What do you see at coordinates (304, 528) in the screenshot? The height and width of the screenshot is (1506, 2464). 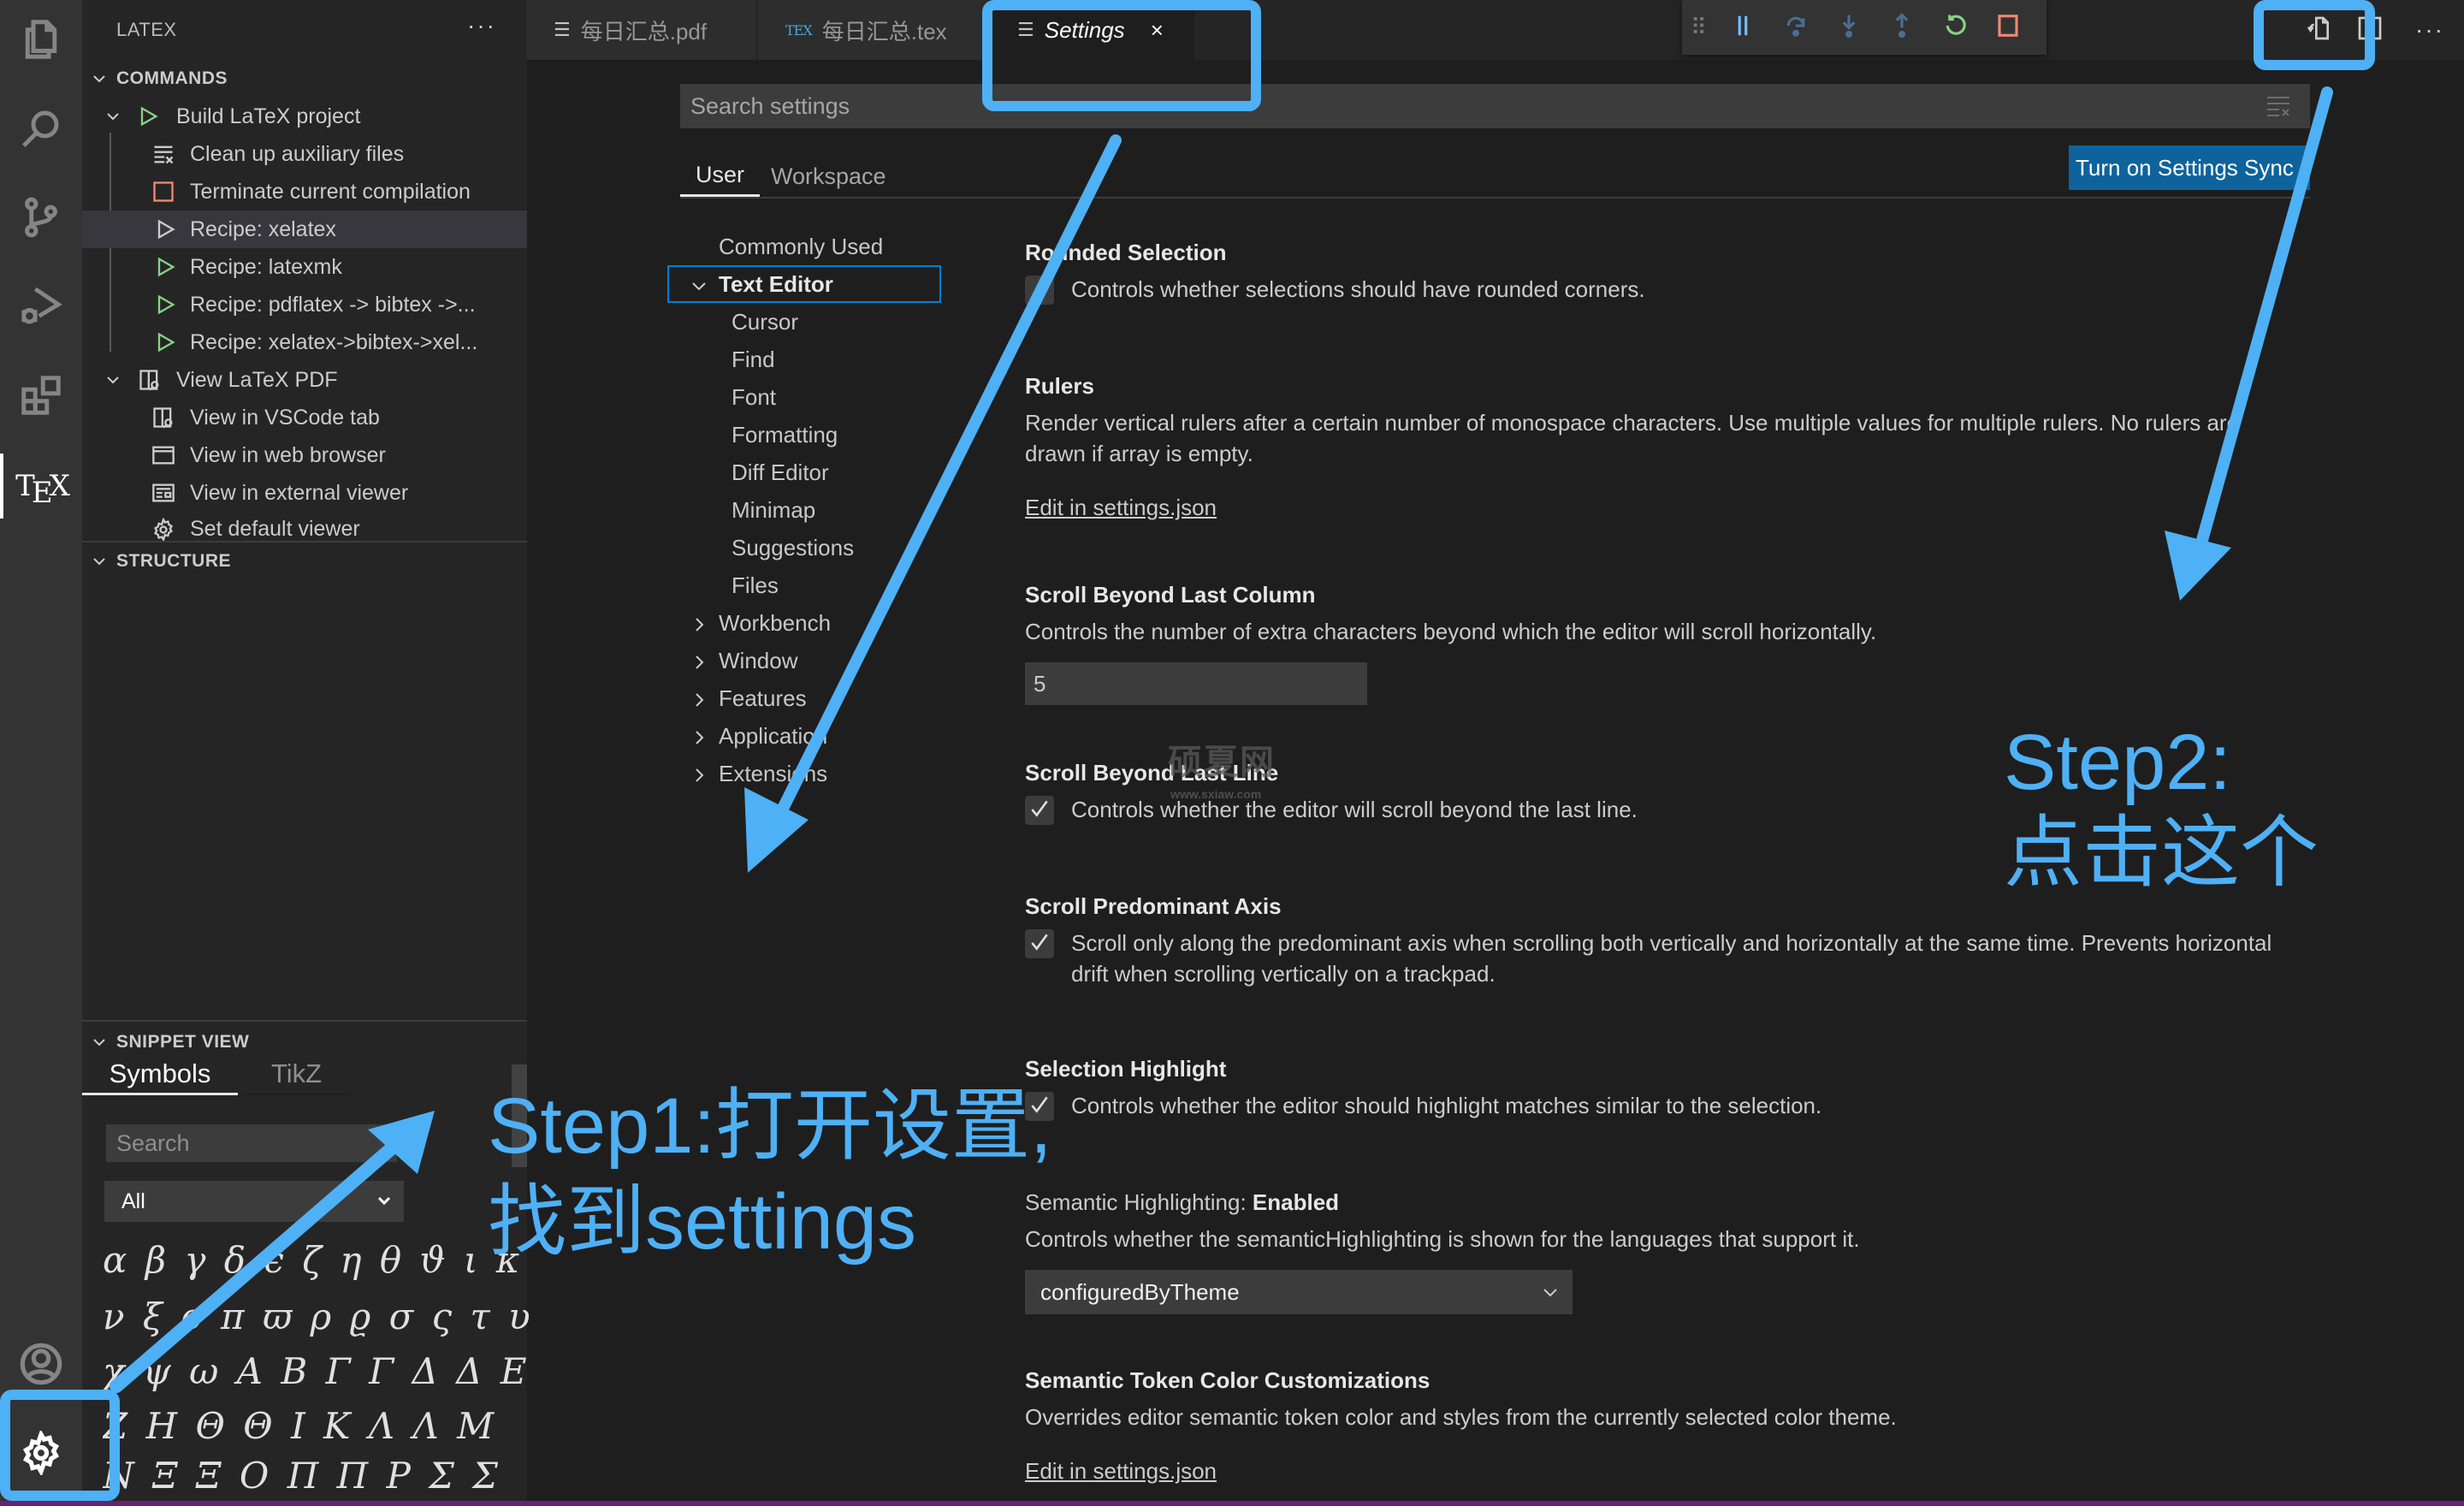 I see `tree-item-set-default-viewer: Set default viewer` at bounding box center [304, 528].